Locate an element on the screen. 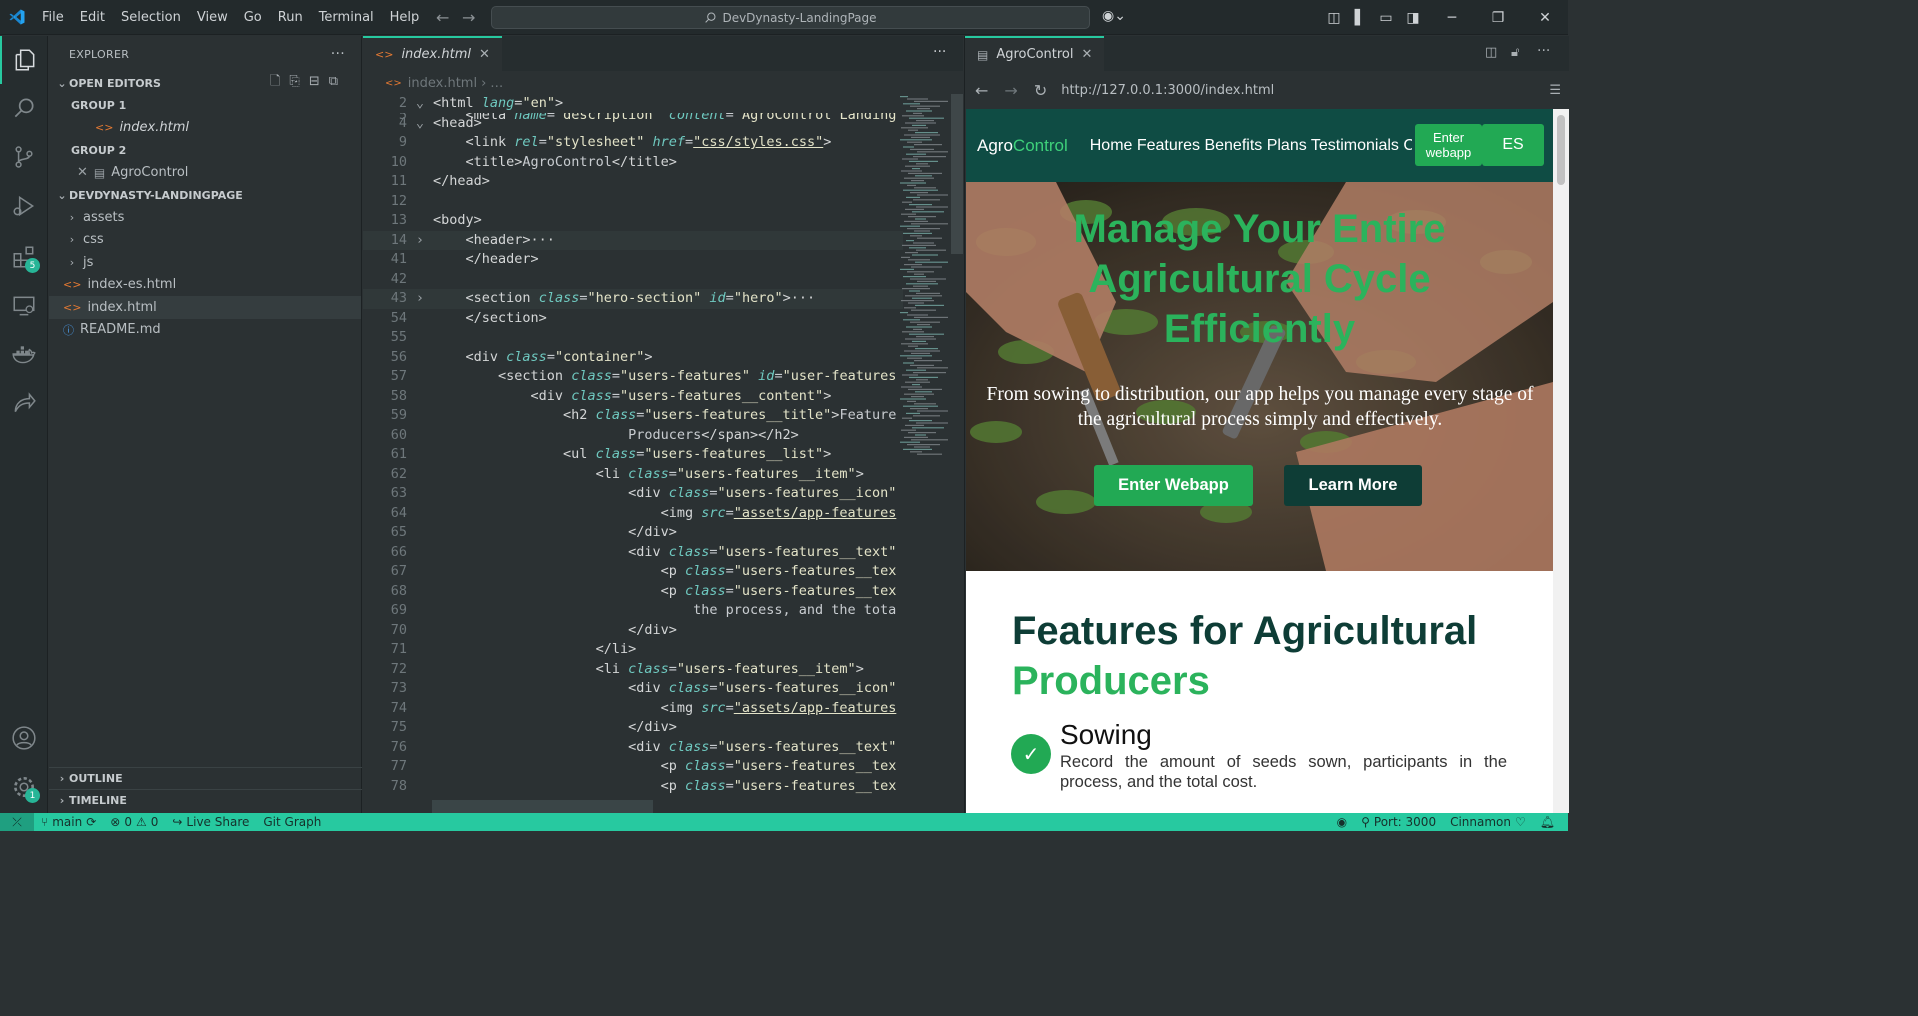 The image size is (1918, 1016). code-line: 11 </head> is located at coordinates (633, 182).